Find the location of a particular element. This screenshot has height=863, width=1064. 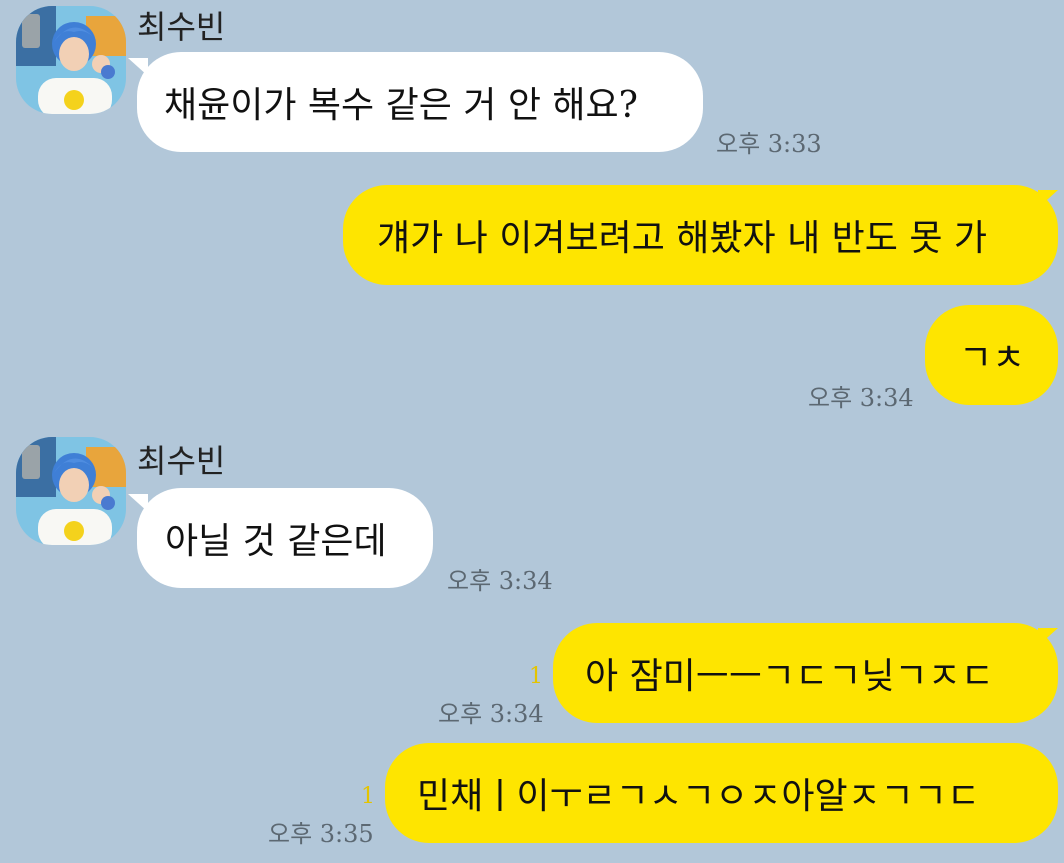

message-text: 민채ㅣ이ㅜㄹㄱㅅㄱㅇㅈ아알ㅈㄱㄱㄷ is located at coordinates (699, 796).